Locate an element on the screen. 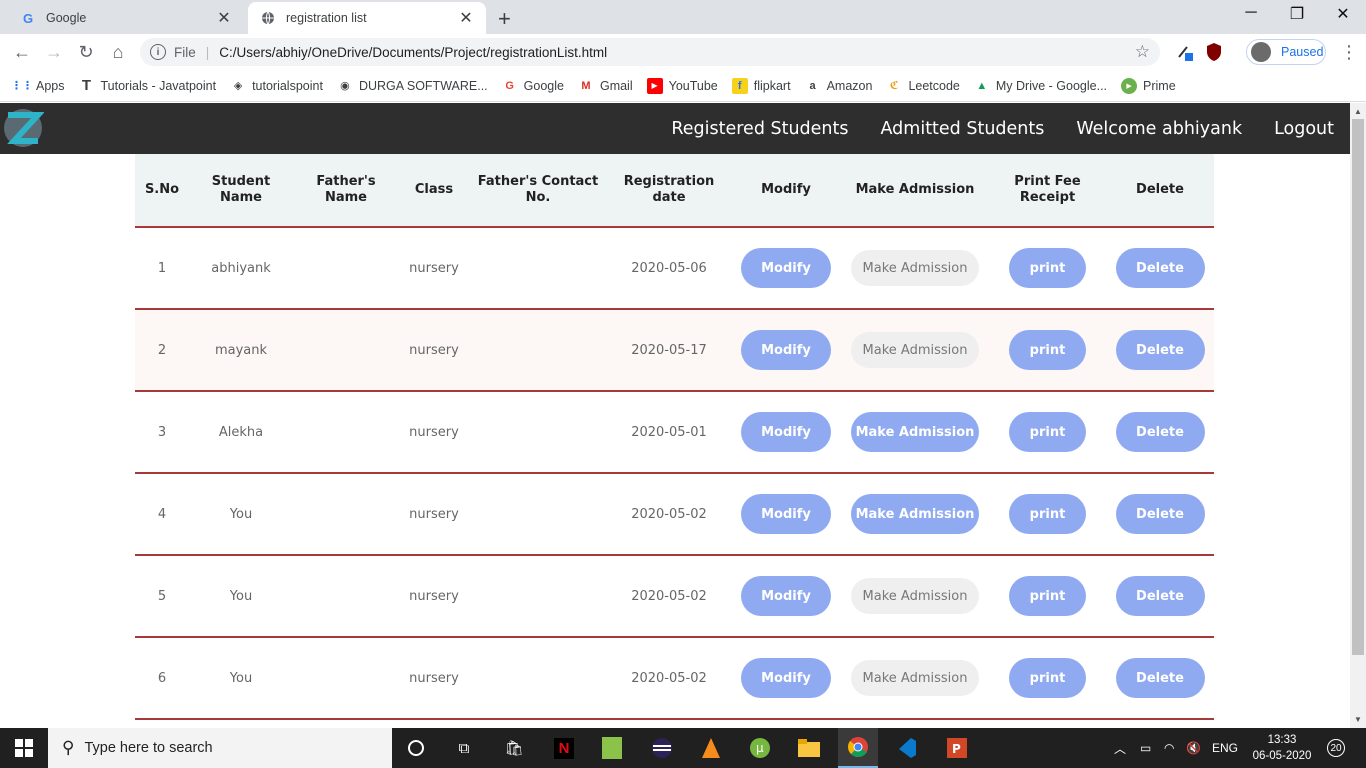 The image size is (1366, 768). profile-button: Paused is located at coordinates (1286, 52).